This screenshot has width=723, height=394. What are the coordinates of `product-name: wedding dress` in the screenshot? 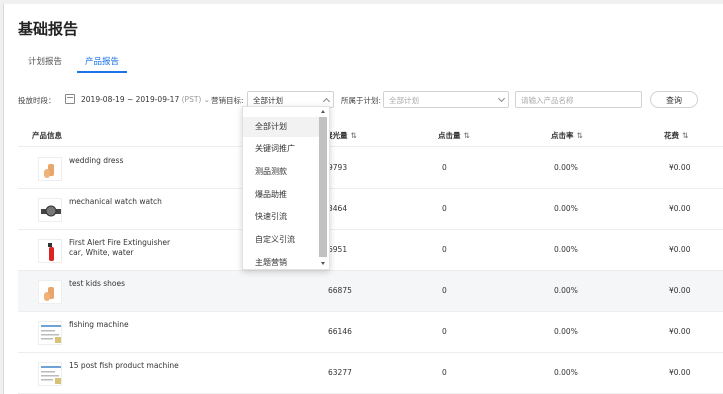 It's located at (96, 160).